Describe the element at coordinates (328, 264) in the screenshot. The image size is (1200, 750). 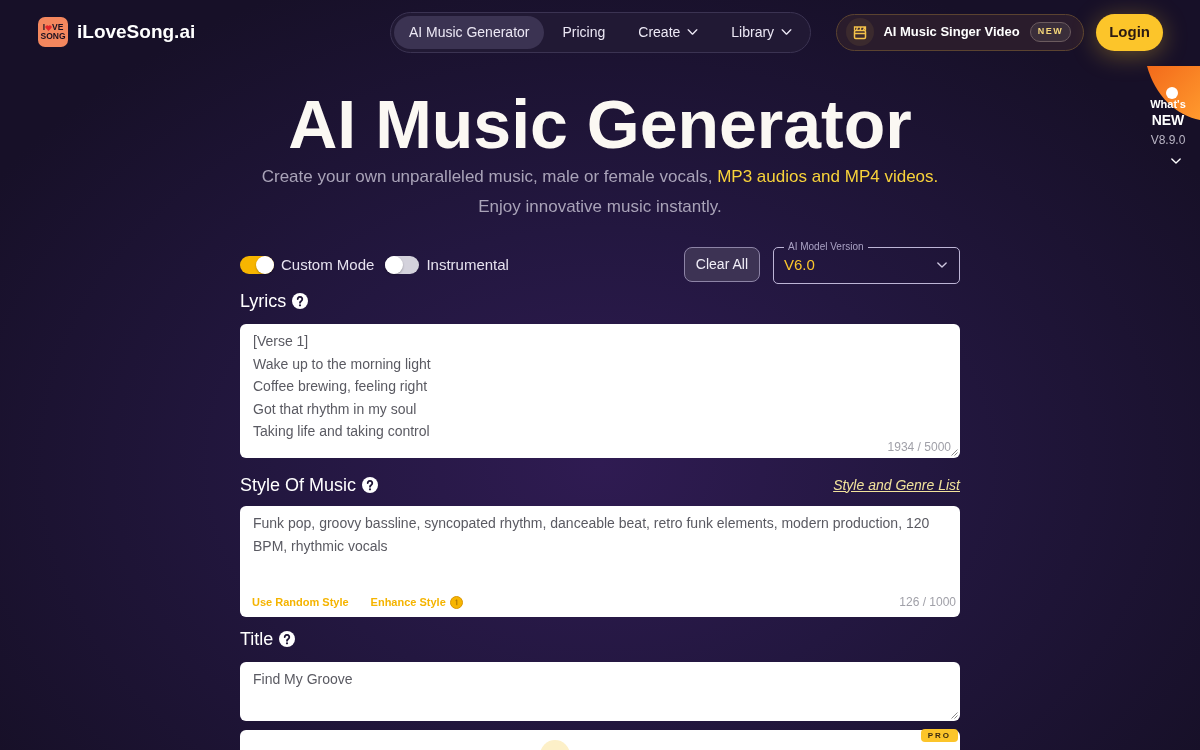
I see `toggle-label: Custom Mode` at that location.